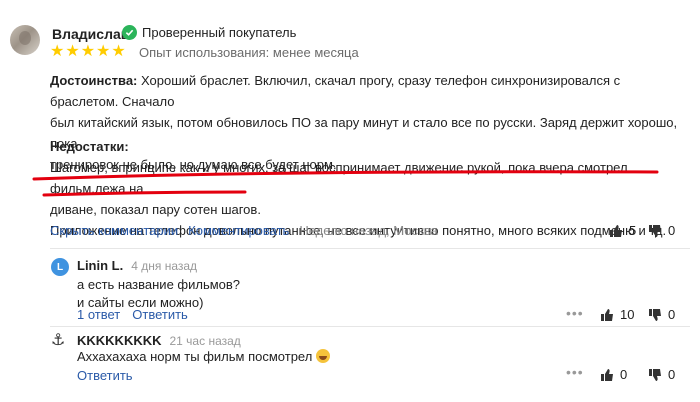 This screenshot has width=700, height=402. I want to click on replies-link: 1 ответ, so click(98, 314).